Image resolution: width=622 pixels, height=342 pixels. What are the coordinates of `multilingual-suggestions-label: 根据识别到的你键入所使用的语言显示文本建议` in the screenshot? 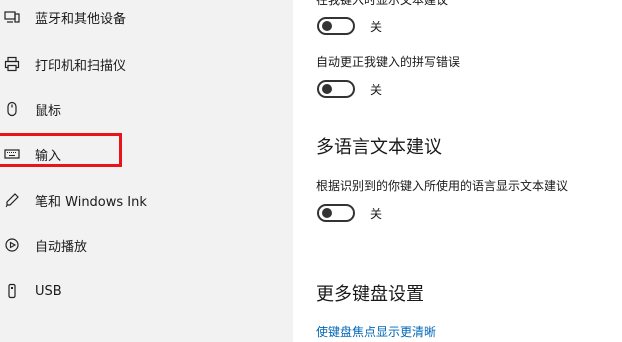 It's located at (442, 186).